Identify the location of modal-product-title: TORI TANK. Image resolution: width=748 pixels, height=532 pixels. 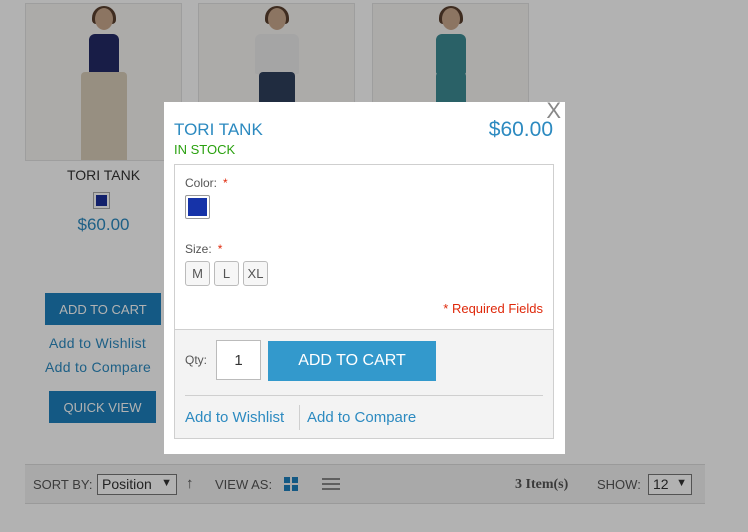
(218, 129).